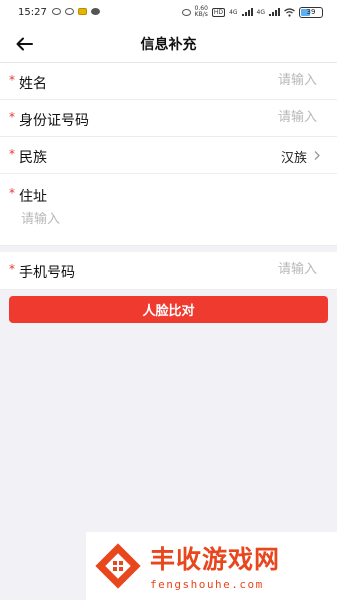 The width and height of the screenshot is (337, 600). What do you see at coordinates (218, 12) in the screenshot?
I see `volte-badge: HD` at bounding box center [218, 12].